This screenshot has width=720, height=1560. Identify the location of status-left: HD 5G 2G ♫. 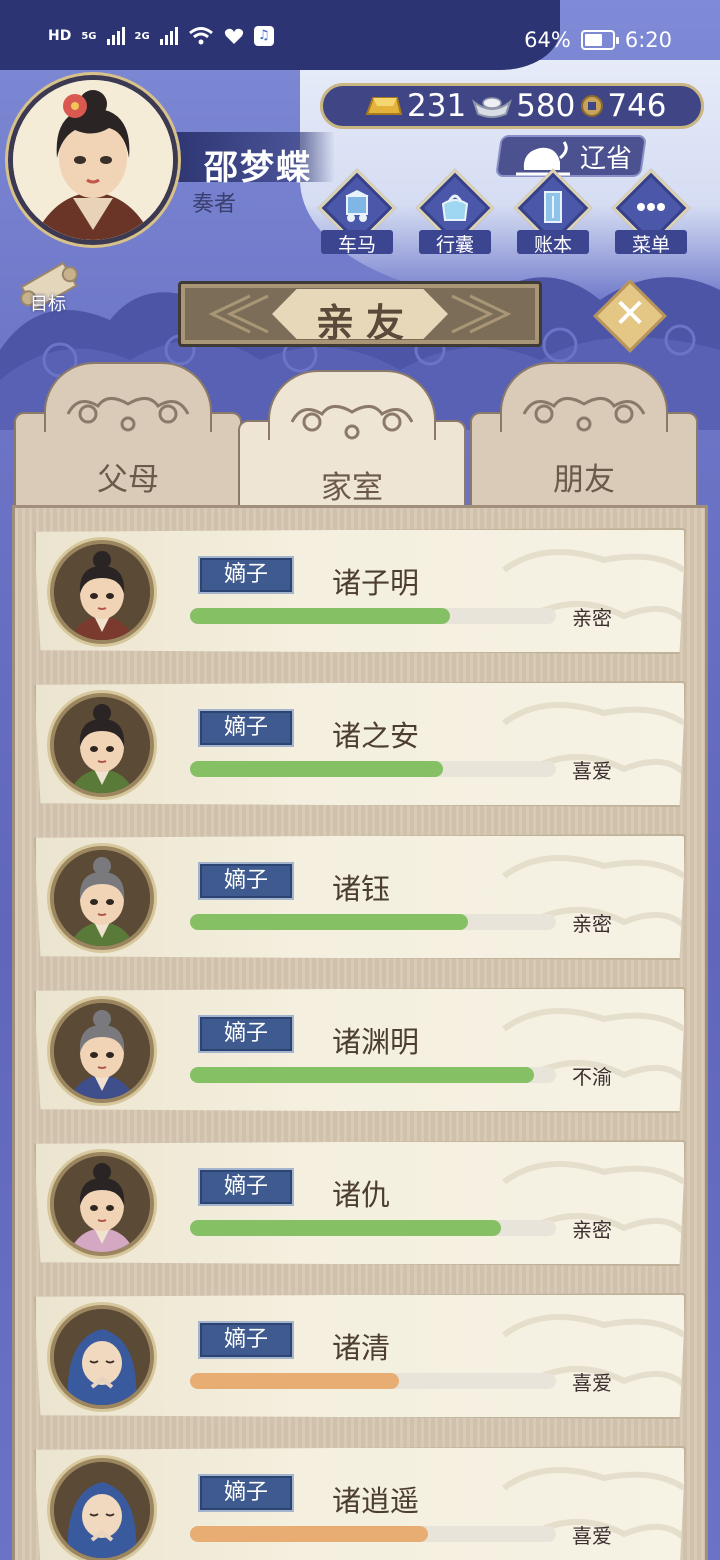
(161, 36).